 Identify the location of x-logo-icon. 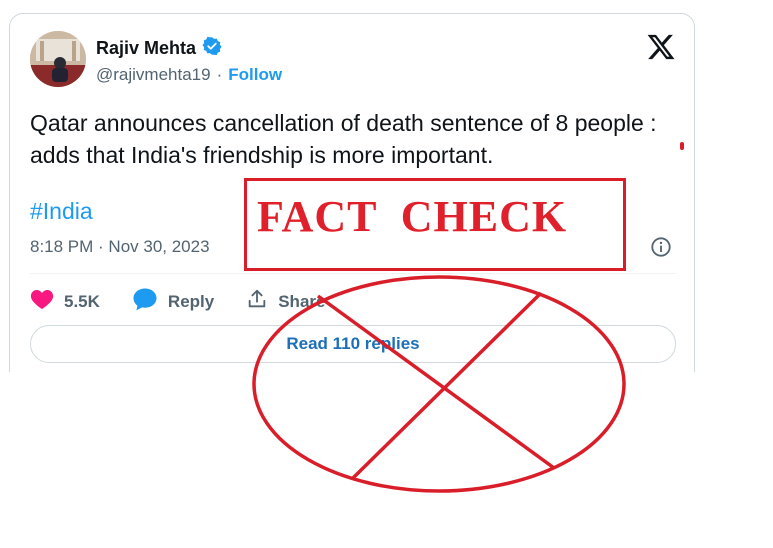
(661, 47).